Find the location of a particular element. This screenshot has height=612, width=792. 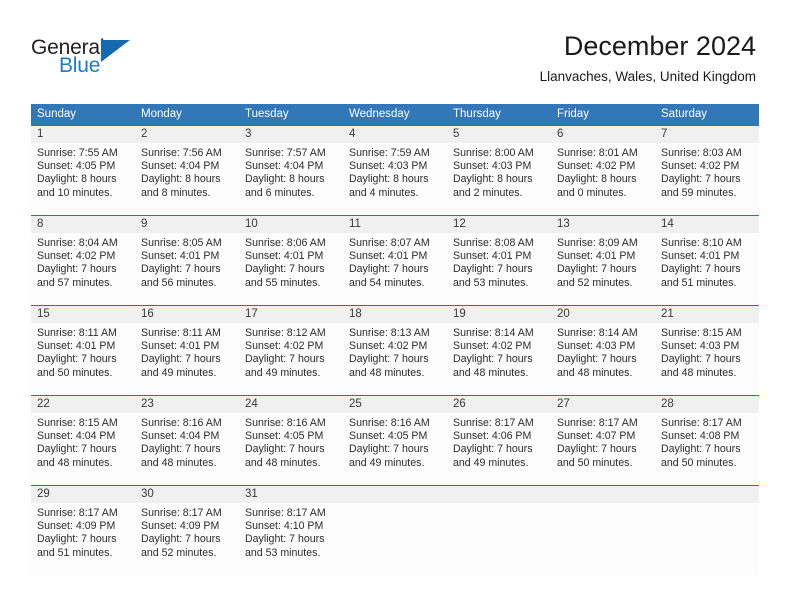

day-number: 11 is located at coordinates (395, 224).